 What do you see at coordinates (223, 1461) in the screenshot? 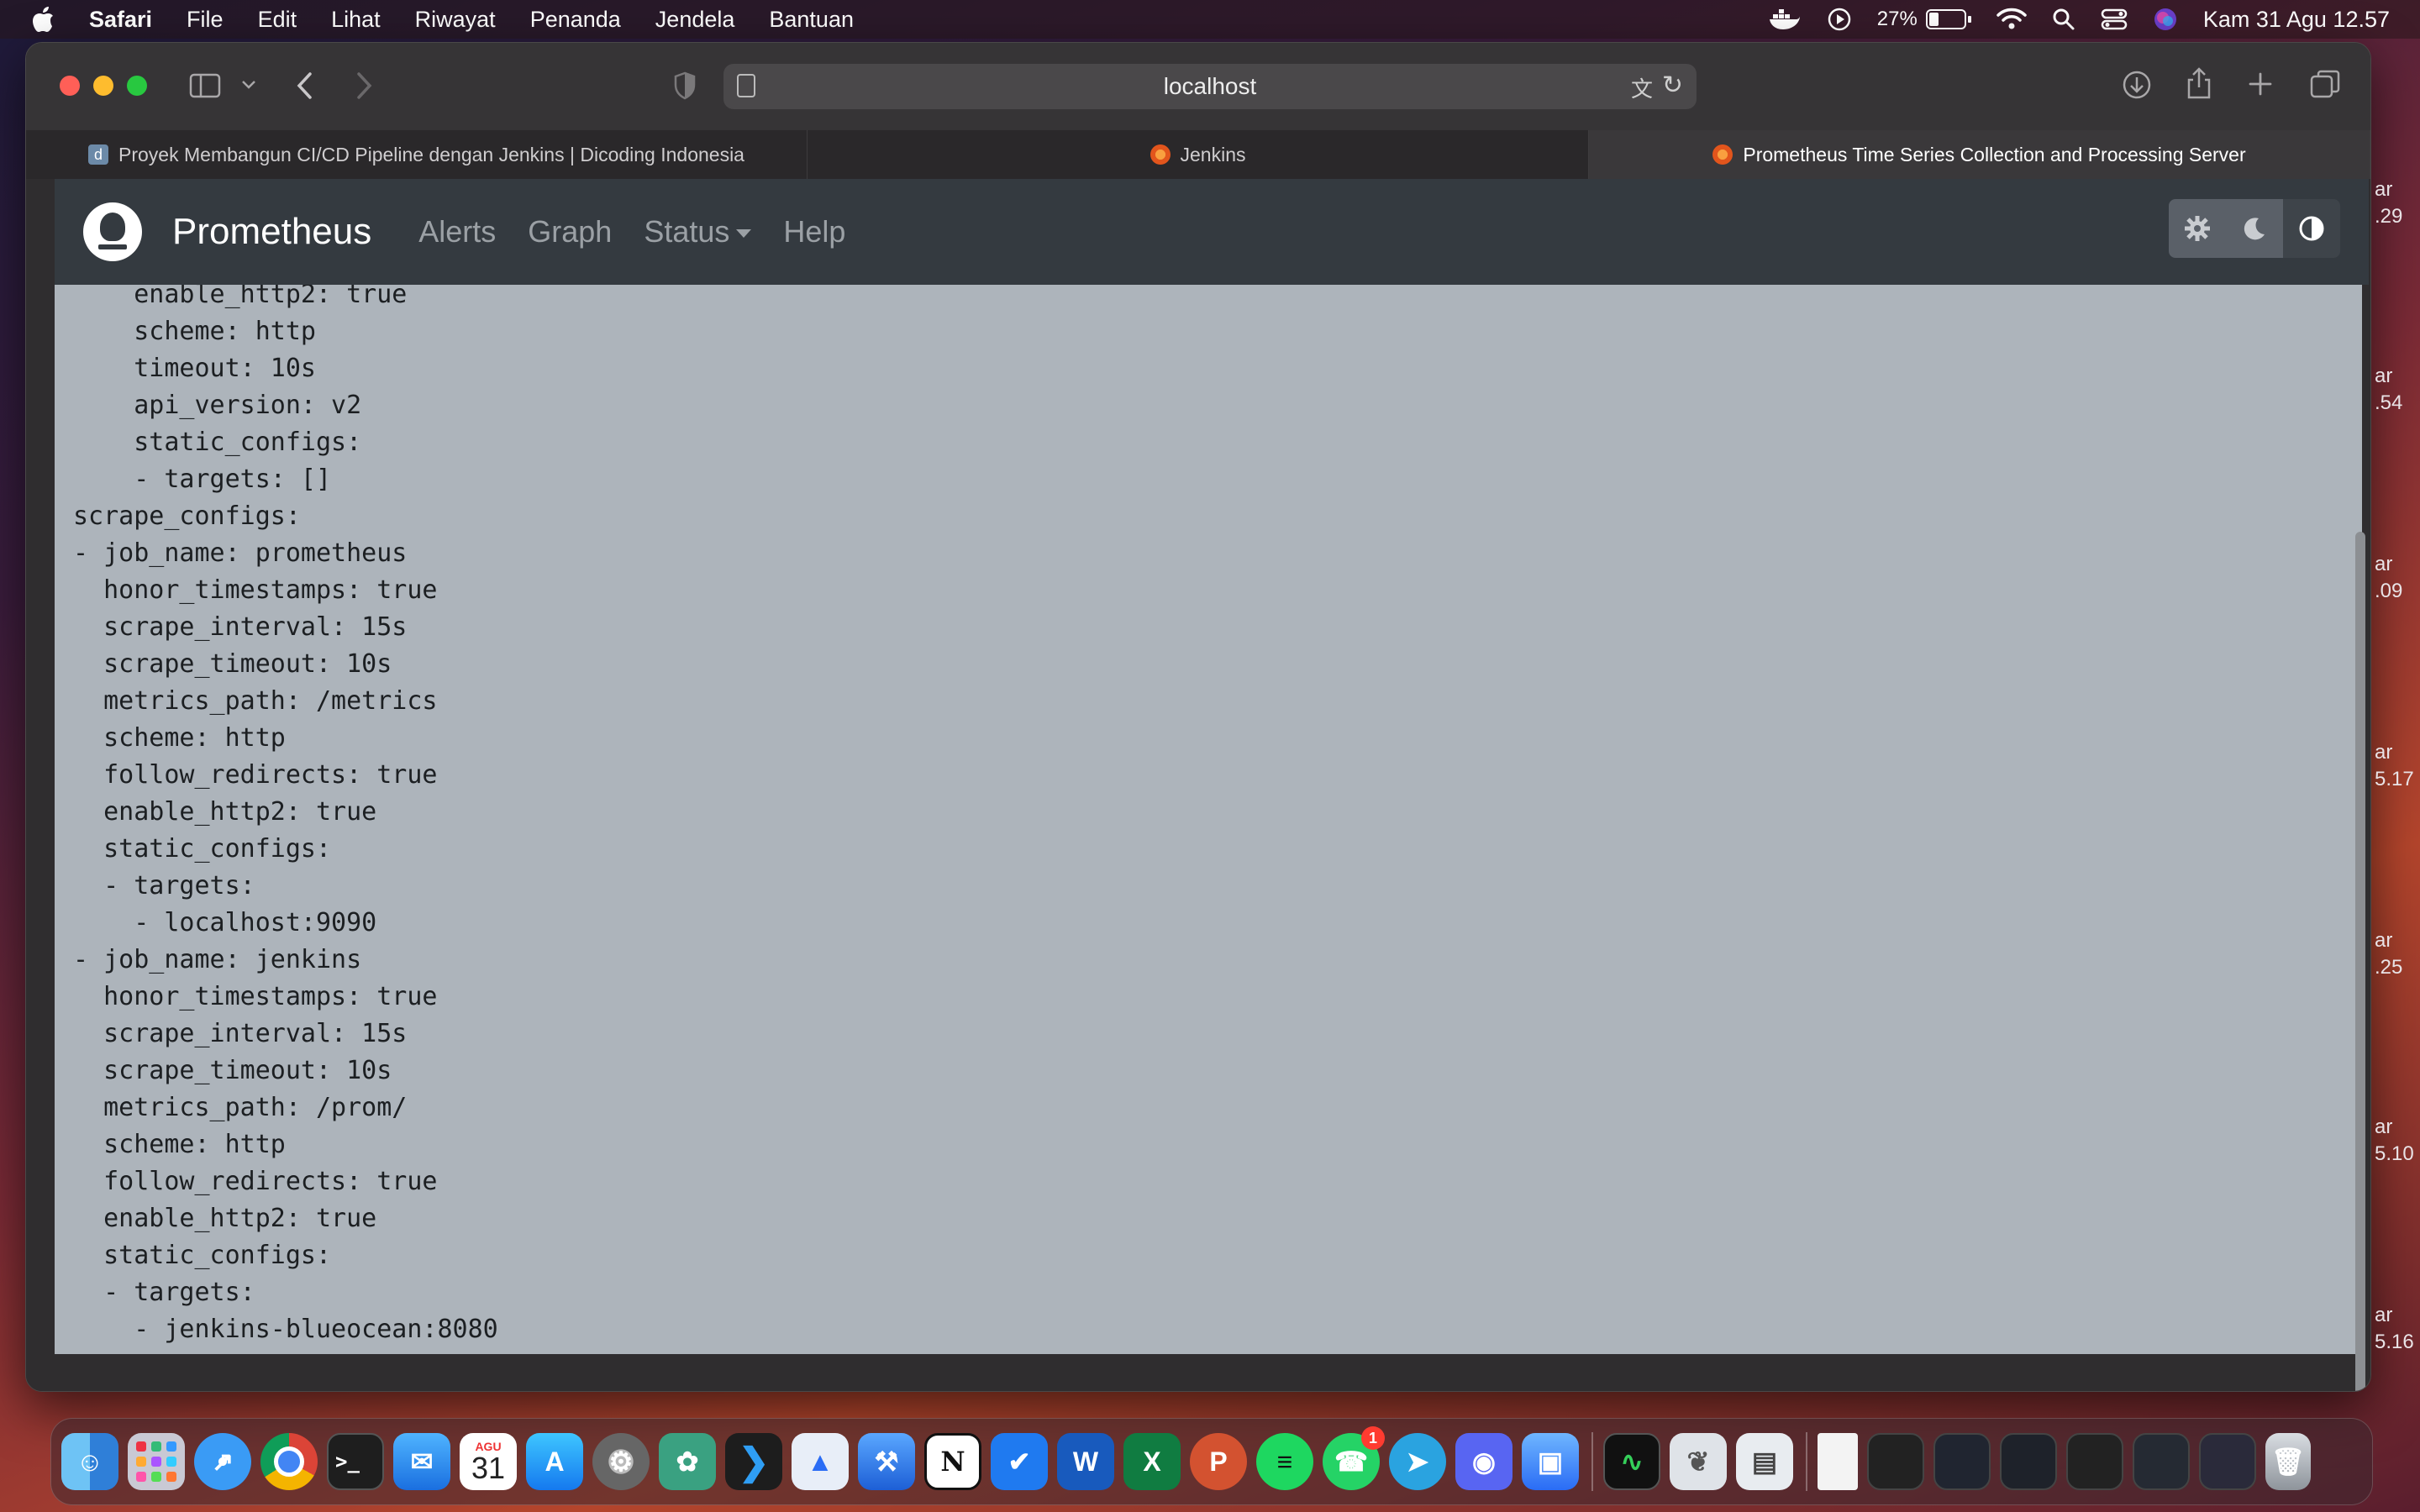
I see `safari-icon: ↗` at bounding box center [223, 1461].